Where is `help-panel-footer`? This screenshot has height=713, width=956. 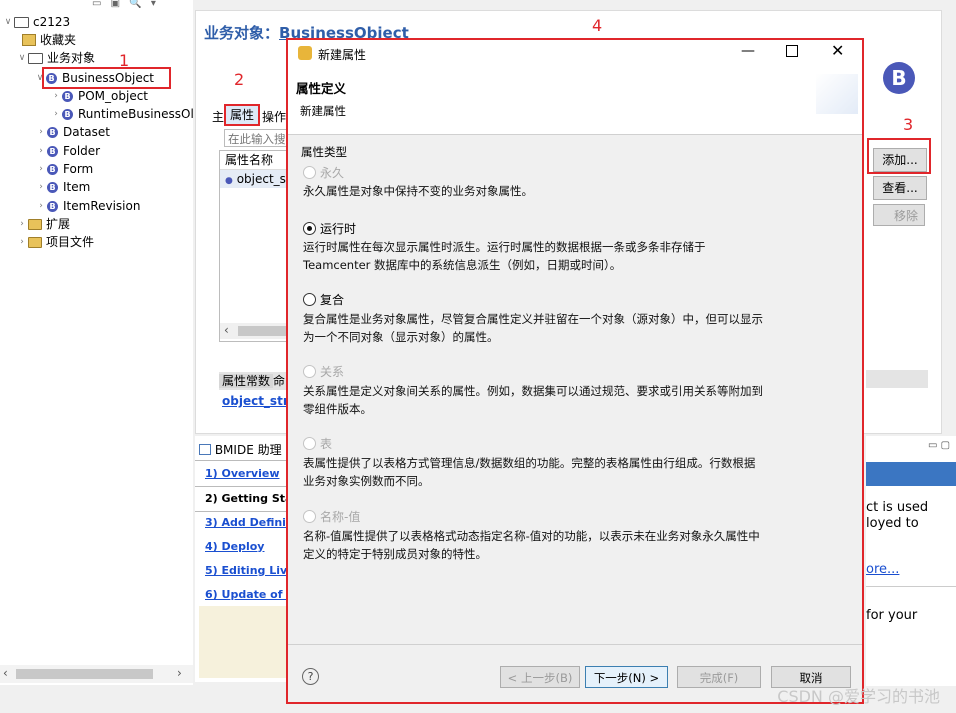 help-panel-footer is located at coordinates (243, 642).